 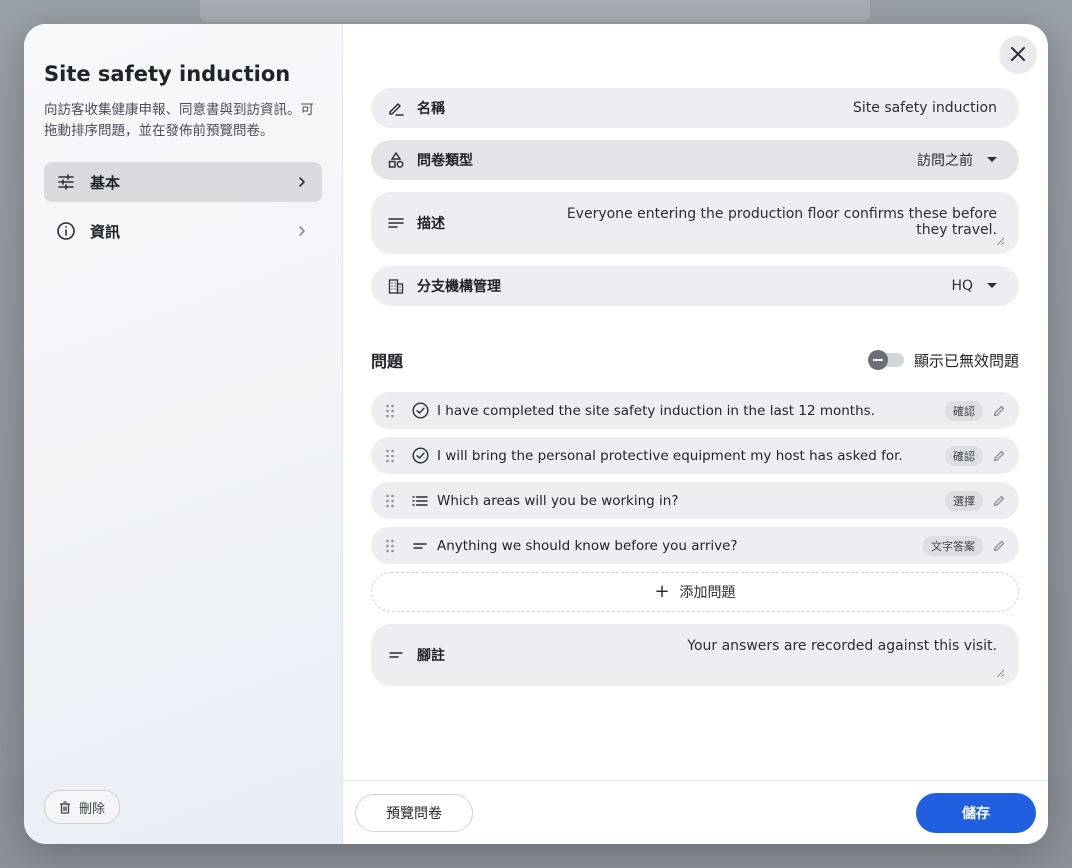 What do you see at coordinates (66, 182) in the screenshot?
I see `sliders-icon` at bounding box center [66, 182].